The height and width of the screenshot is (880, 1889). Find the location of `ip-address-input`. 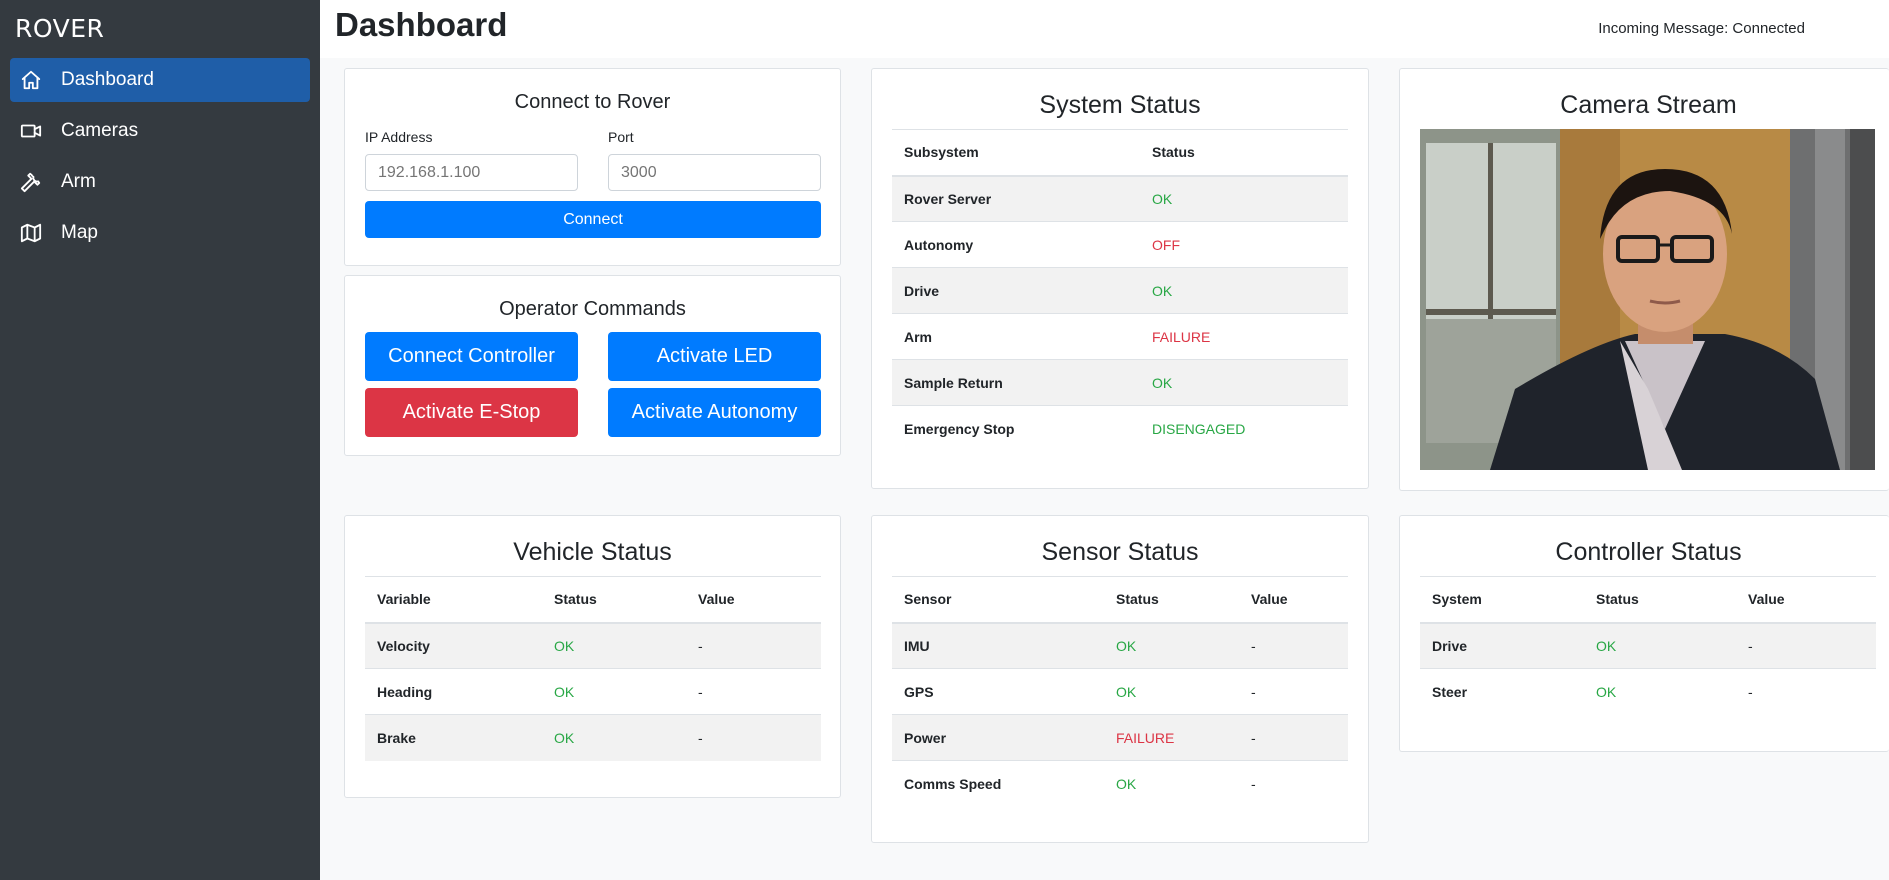

ip-address-input is located at coordinates (471, 172).